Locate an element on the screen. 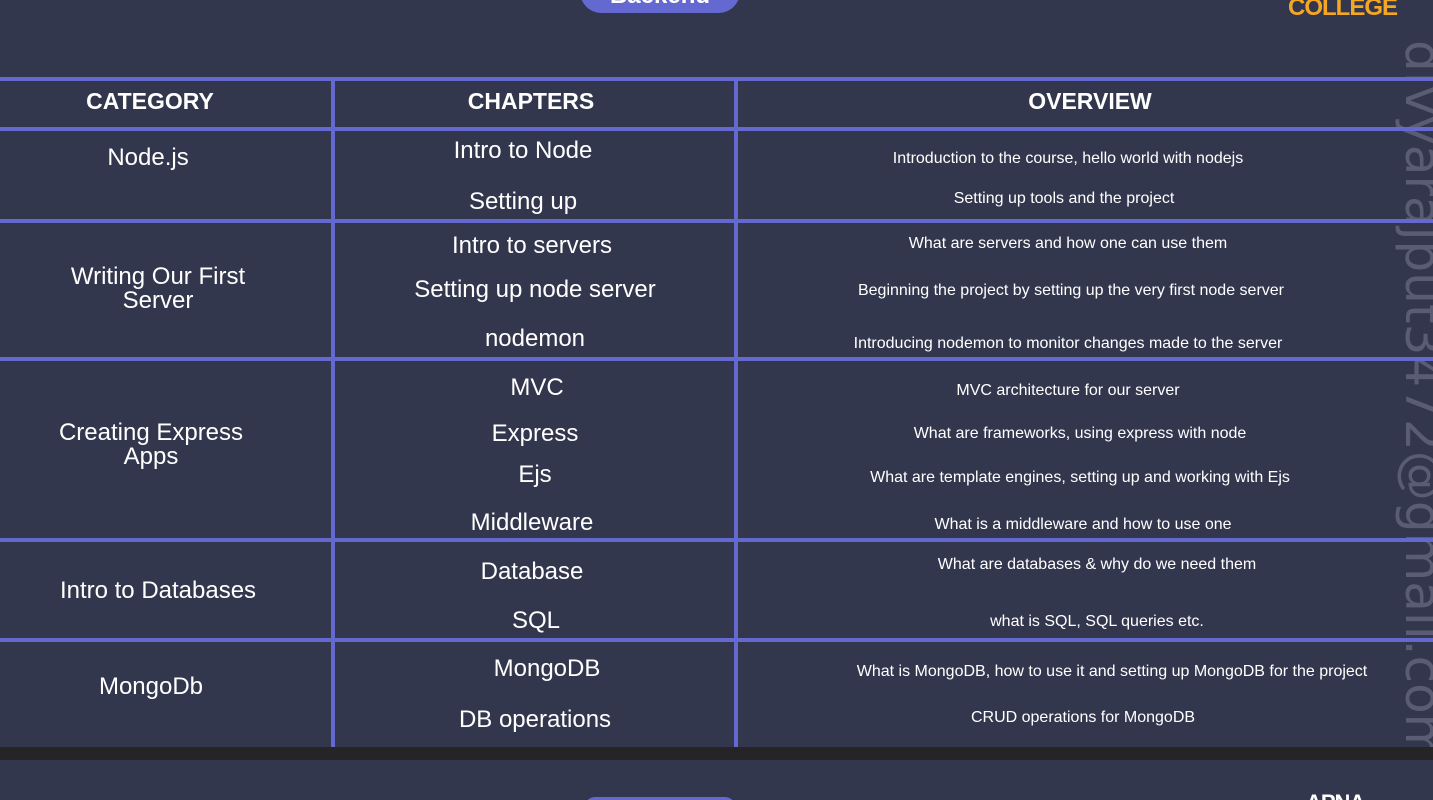 The height and width of the screenshot is (800, 1433). header-divider is located at coordinates (716, 129).